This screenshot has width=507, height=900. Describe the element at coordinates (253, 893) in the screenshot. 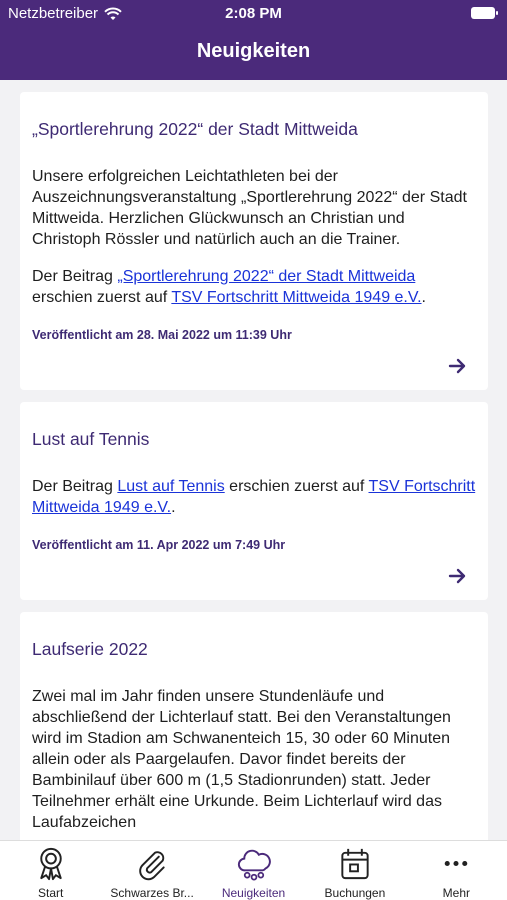

I see `tab-label: Neuigkeiten` at that location.